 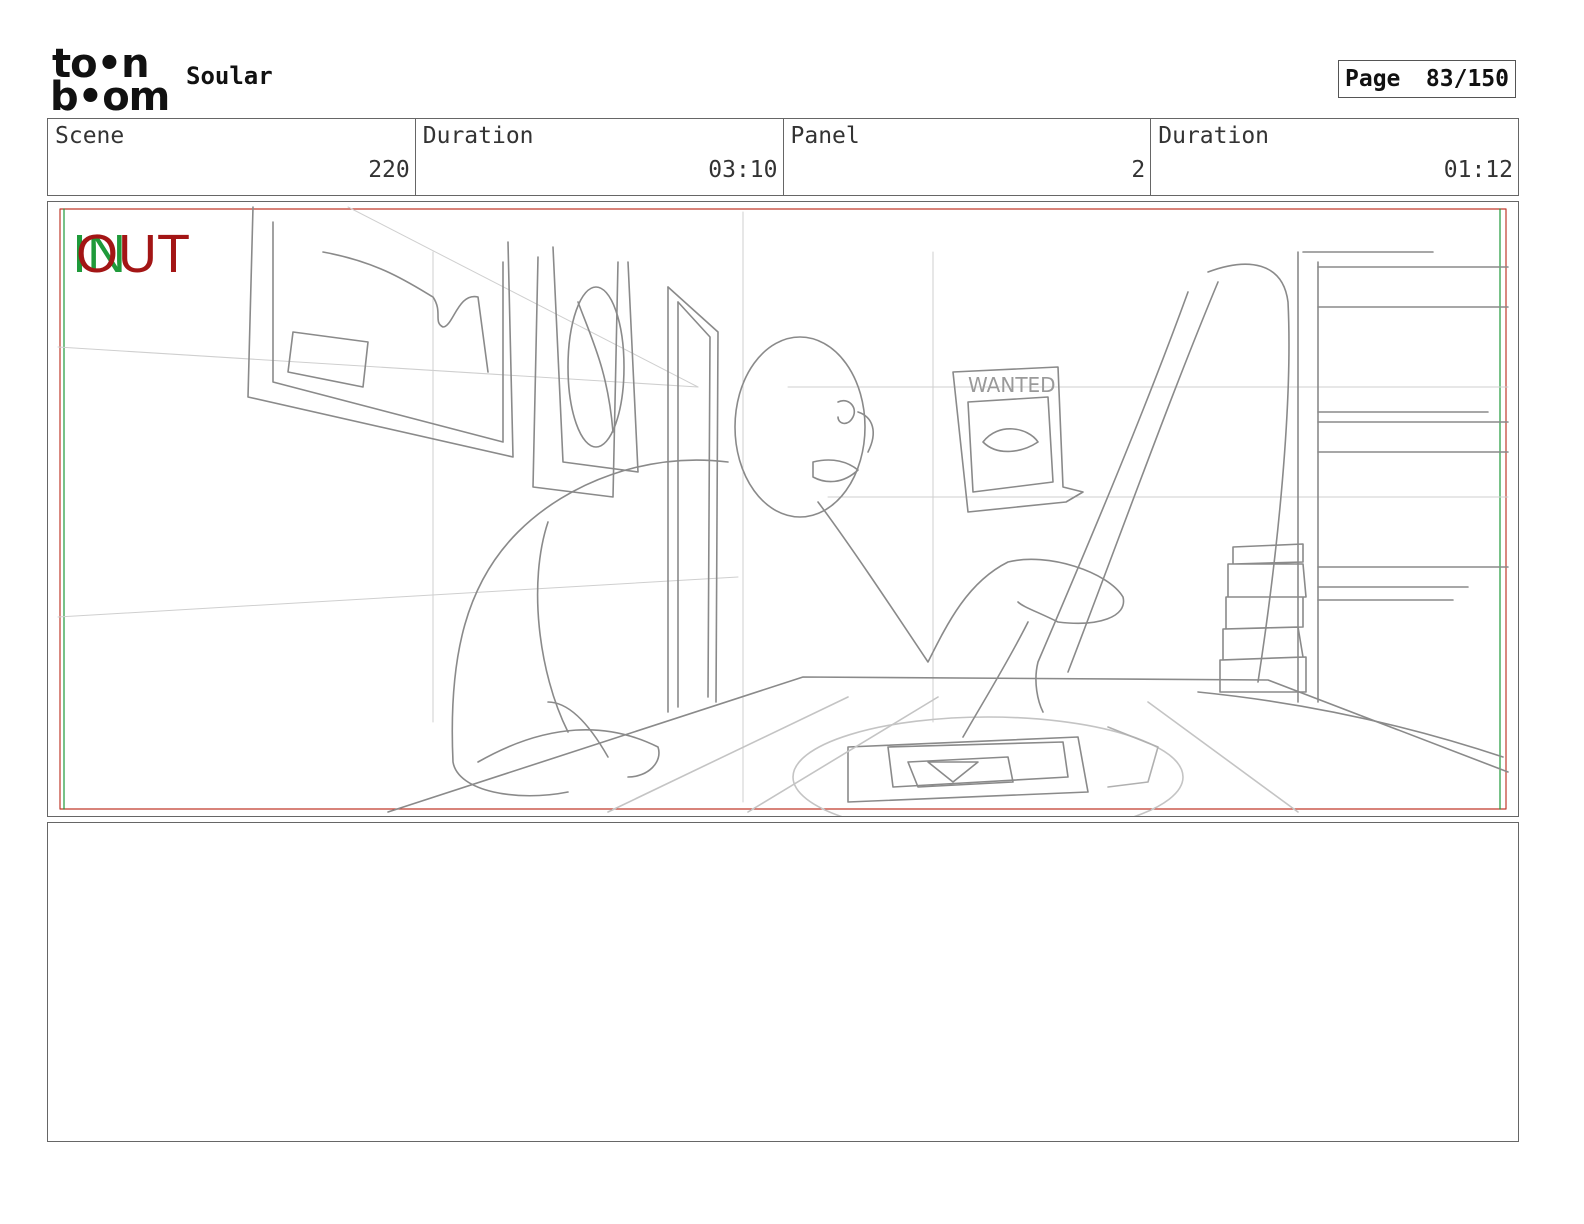 What do you see at coordinates (133, 254) in the screenshot?
I see `out-marker: OUT` at bounding box center [133, 254].